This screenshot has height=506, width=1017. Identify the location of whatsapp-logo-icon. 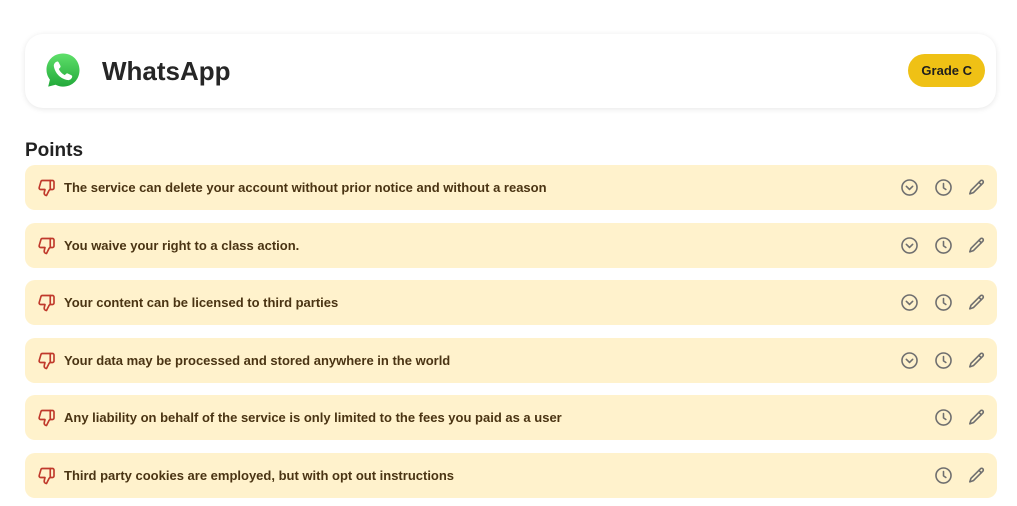
(63, 71).